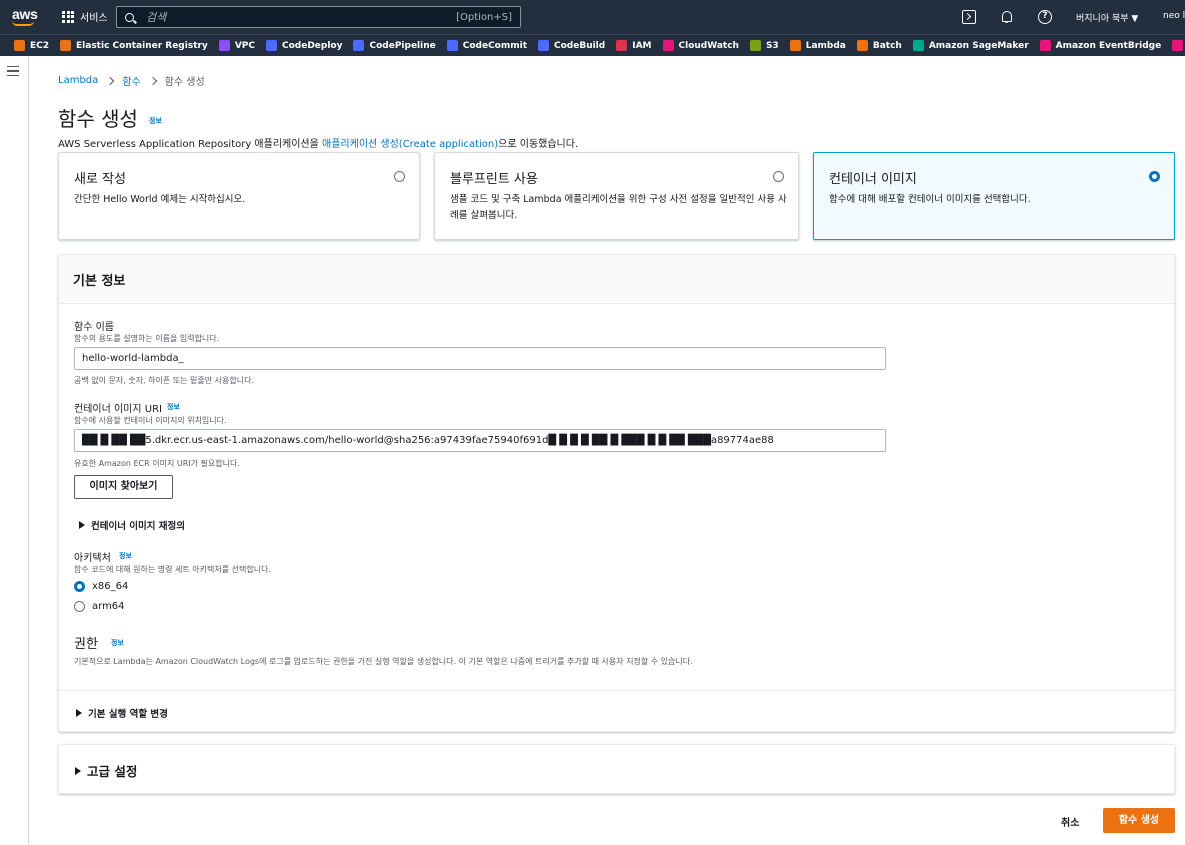 The height and width of the screenshot is (845, 1185). I want to click on image-uri-info-link: 정보, so click(173, 407).